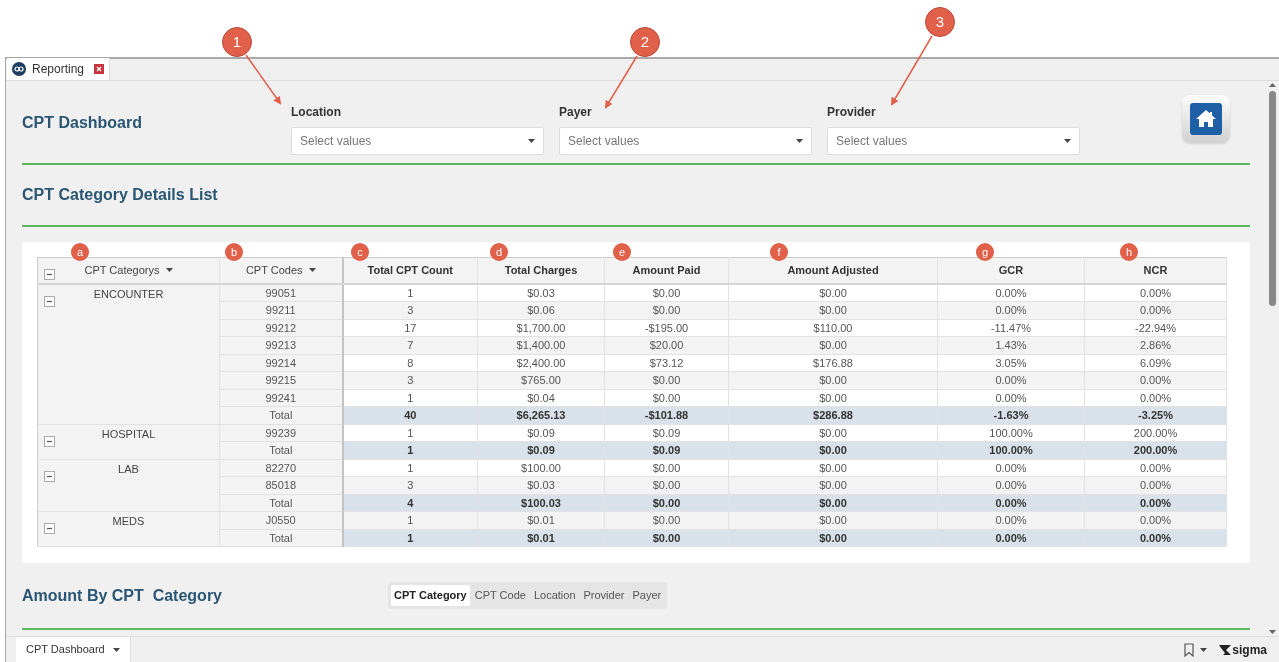 The width and height of the screenshot is (1279, 662). What do you see at coordinates (430, 595) in the screenshot?
I see `view-tab: CPT Category` at bounding box center [430, 595].